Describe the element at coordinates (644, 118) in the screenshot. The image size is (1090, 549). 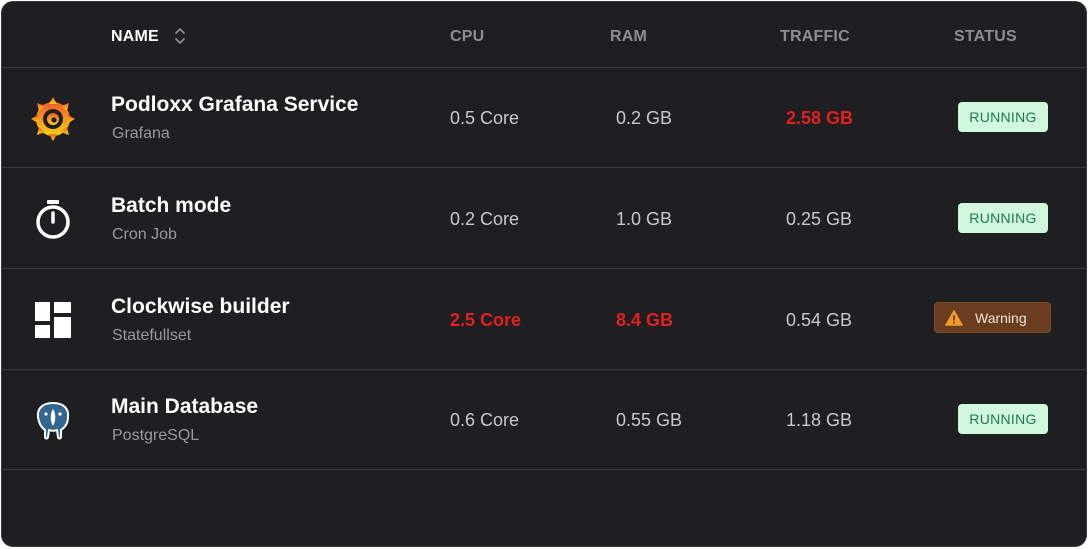
I see `ram-value: 0.2 GB` at that location.